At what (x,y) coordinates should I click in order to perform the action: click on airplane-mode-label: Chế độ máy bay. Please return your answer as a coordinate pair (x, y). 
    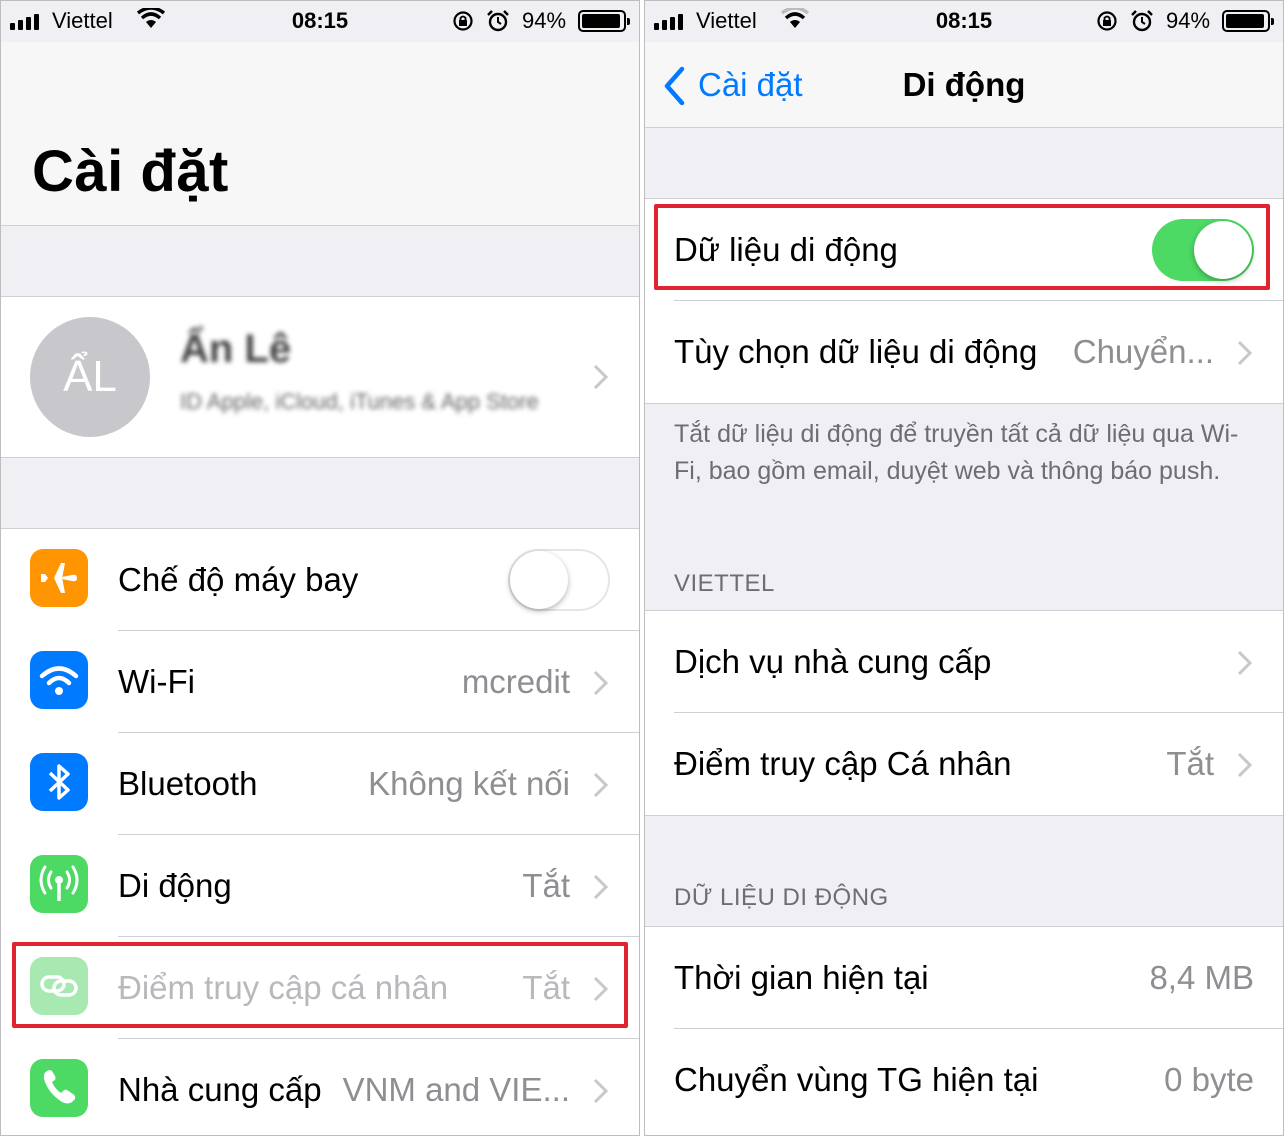
    Looking at the image, I should click on (238, 579).